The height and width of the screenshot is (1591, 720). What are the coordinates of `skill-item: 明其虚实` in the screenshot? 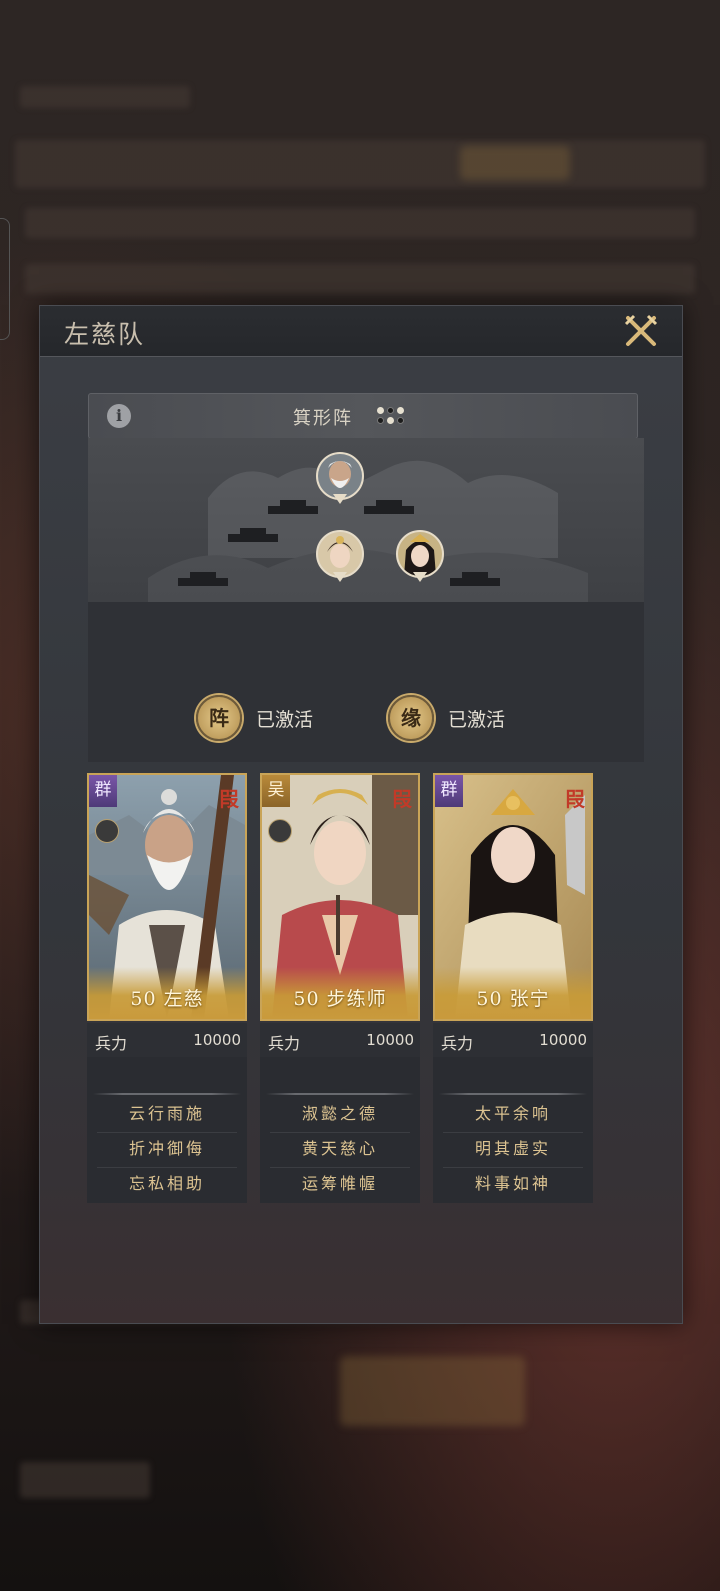 It's located at (513, 1149).